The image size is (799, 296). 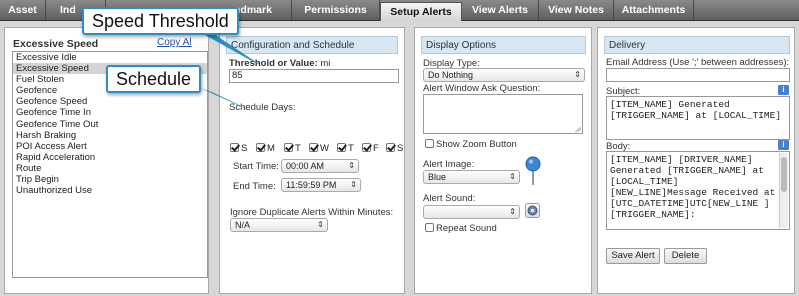 I want to click on speed-threshold-callout: Speed Threshold, so click(x=160, y=21).